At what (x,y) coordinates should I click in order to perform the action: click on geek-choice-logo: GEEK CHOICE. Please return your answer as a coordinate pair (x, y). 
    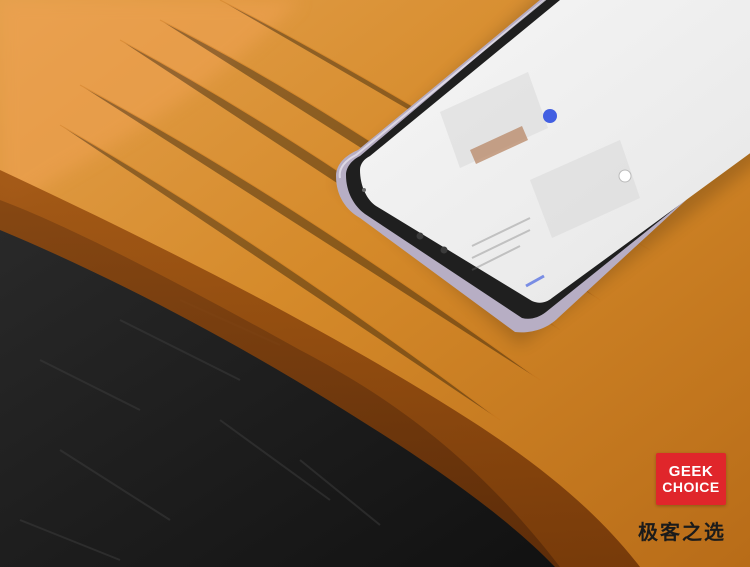
    Looking at the image, I should click on (691, 479).